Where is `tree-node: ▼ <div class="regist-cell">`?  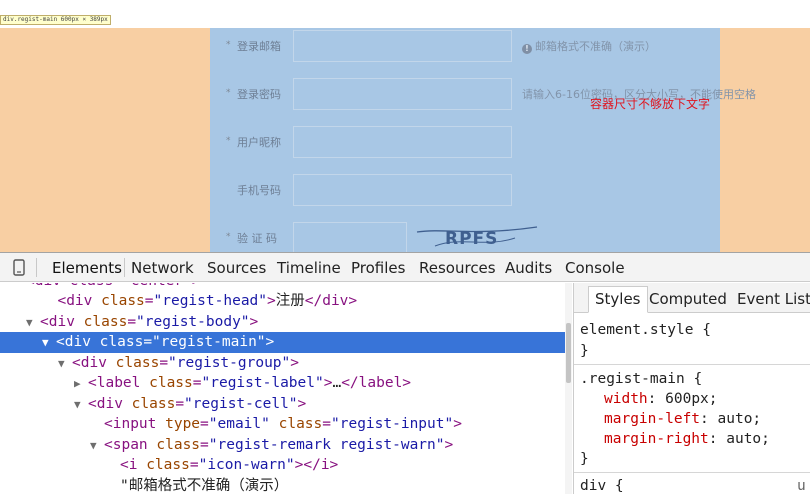
tree-node: ▼ <div class="regist-cell"> is located at coordinates (282, 404).